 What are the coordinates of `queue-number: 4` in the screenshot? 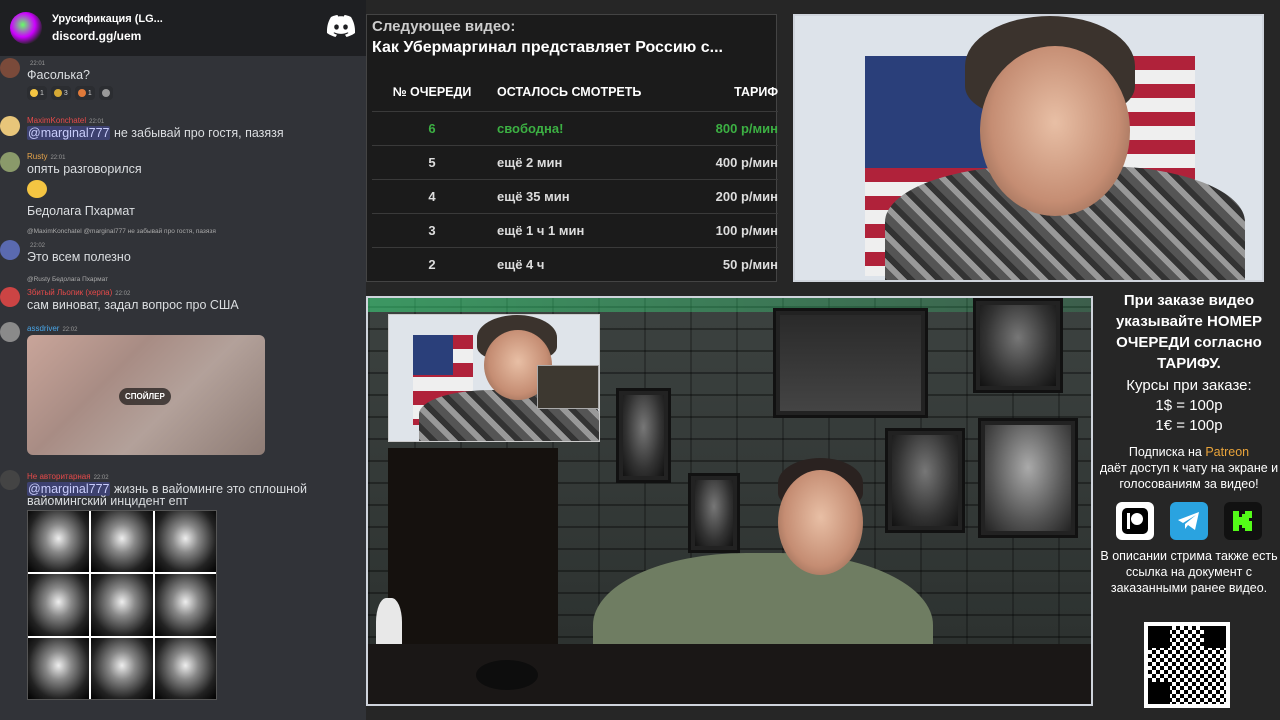 It's located at (432, 196).